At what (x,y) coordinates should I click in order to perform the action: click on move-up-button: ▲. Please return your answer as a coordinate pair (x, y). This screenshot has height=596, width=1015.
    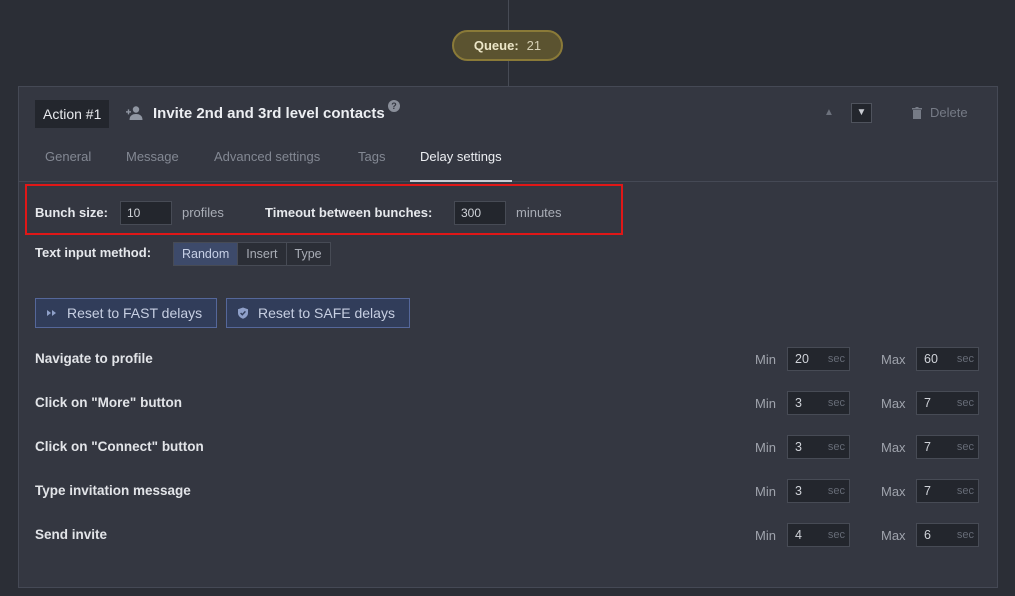
    Looking at the image, I should click on (829, 113).